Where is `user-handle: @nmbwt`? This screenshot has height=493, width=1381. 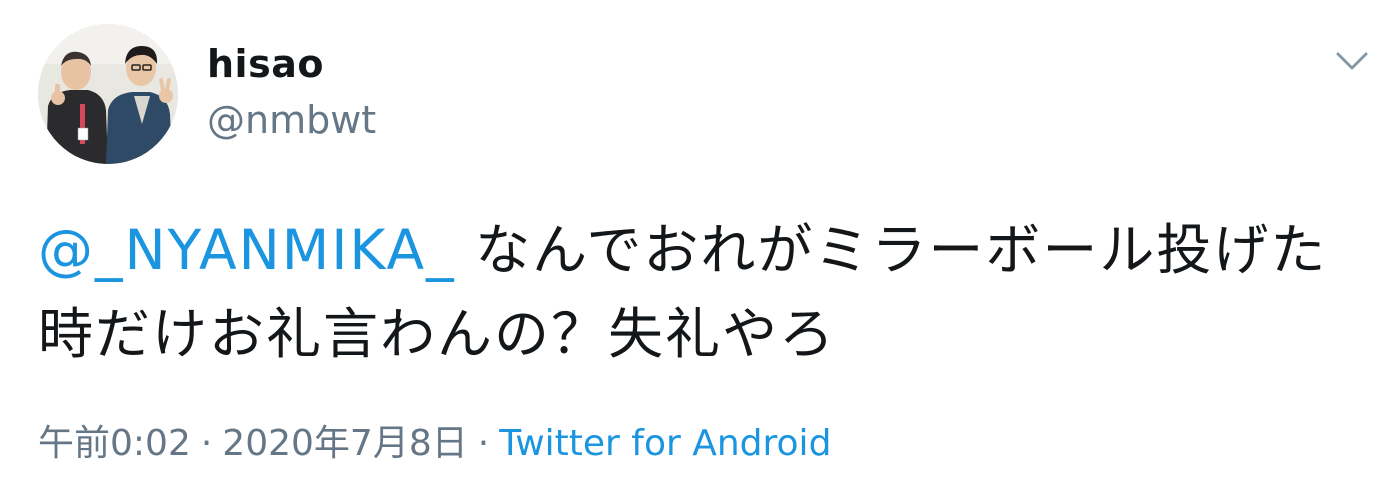 user-handle: @nmbwt is located at coordinates (291, 120).